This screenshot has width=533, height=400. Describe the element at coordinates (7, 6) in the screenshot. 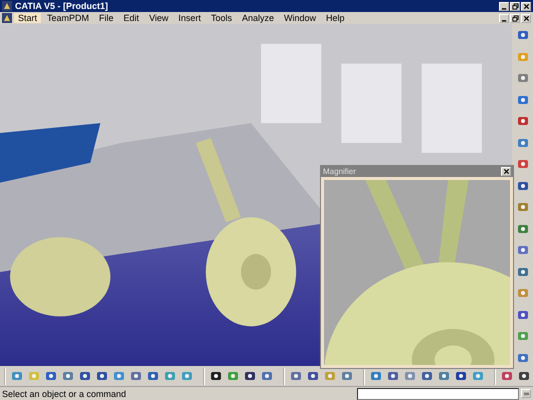

I see `app-icon` at that location.